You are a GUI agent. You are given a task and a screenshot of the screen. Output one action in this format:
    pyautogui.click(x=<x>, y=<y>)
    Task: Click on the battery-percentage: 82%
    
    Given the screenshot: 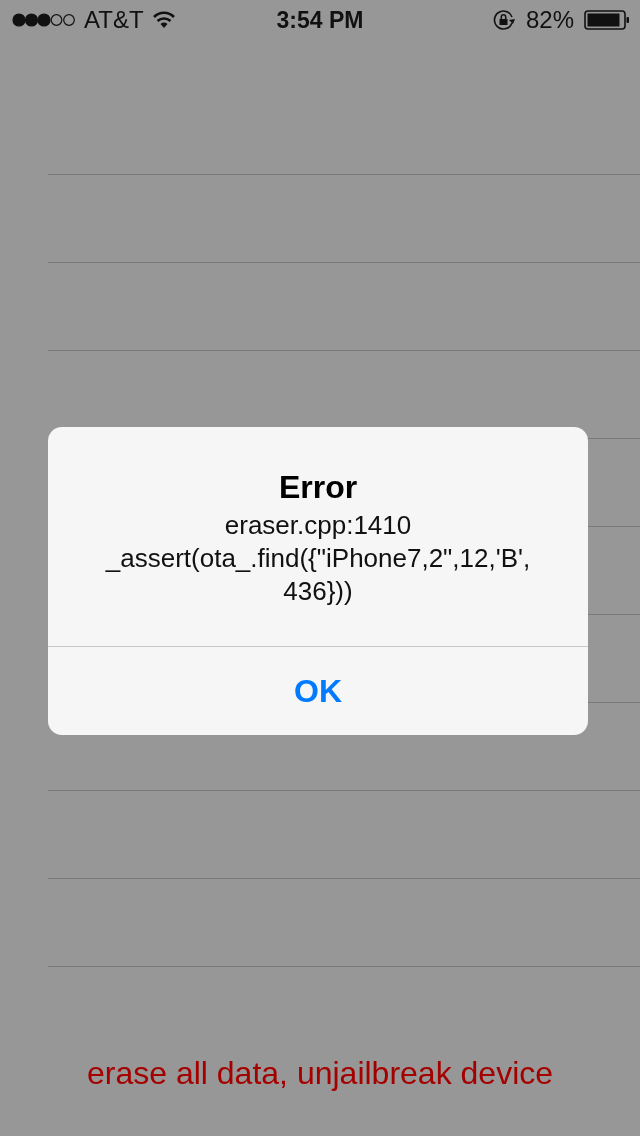 What is the action you would take?
    pyautogui.click(x=549, y=20)
    